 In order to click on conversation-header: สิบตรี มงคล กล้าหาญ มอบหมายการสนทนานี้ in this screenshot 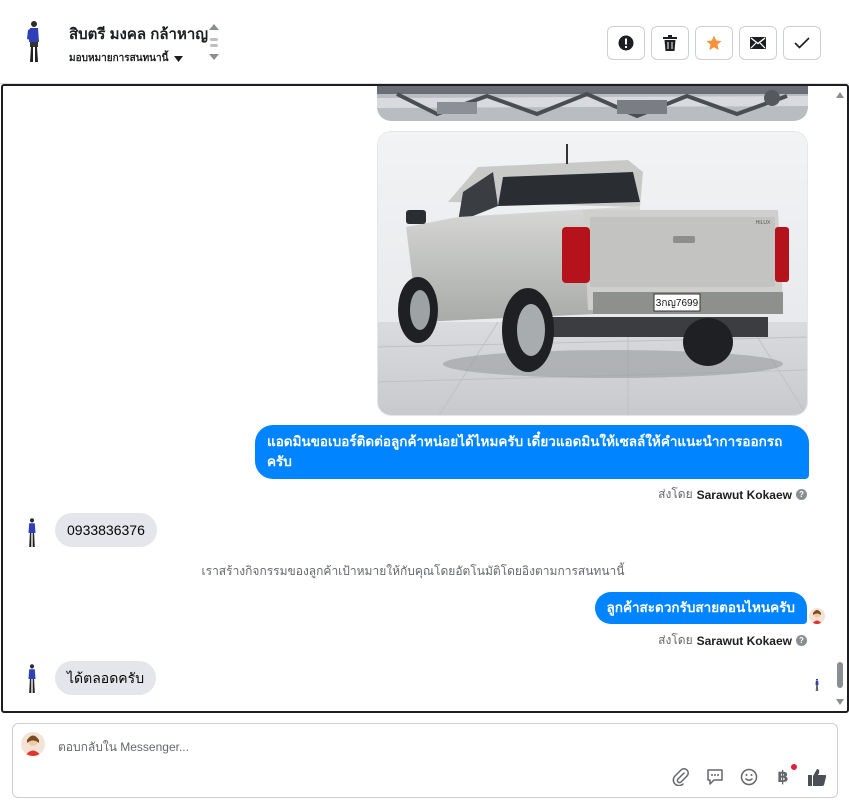, I will do `click(424, 42)`.